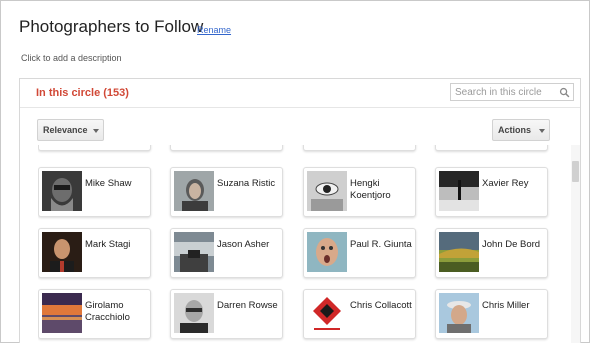  What do you see at coordinates (381, 244) in the screenshot?
I see `person-name: Paul R. Giunta` at bounding box center [381, 244].